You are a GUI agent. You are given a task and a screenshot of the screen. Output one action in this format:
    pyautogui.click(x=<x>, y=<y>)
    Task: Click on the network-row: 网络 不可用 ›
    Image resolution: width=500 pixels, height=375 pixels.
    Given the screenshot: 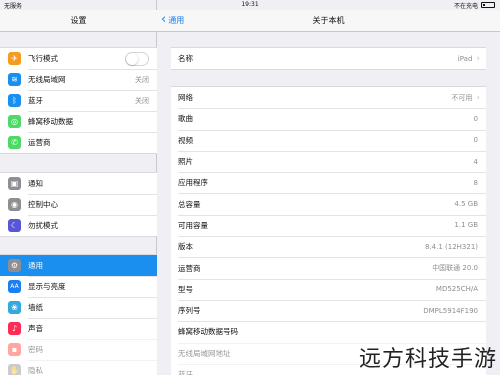 What is the action you would take?
    pyautogui.click(x=328, y=97)
    